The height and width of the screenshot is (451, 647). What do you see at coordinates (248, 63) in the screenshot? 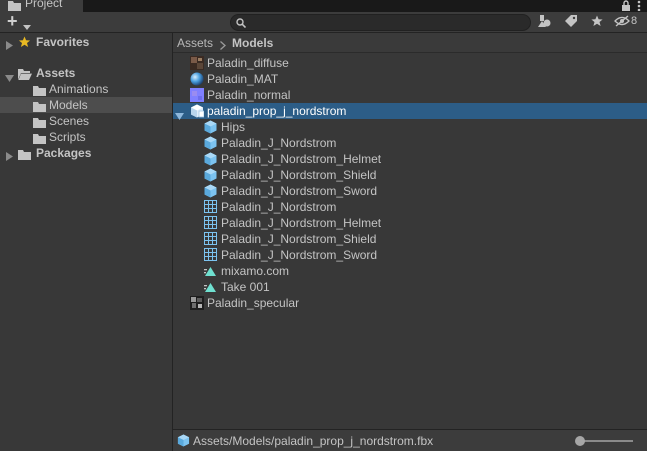
I see `asset-label: Paladin_diffuse` at bounding box center [248, 63].